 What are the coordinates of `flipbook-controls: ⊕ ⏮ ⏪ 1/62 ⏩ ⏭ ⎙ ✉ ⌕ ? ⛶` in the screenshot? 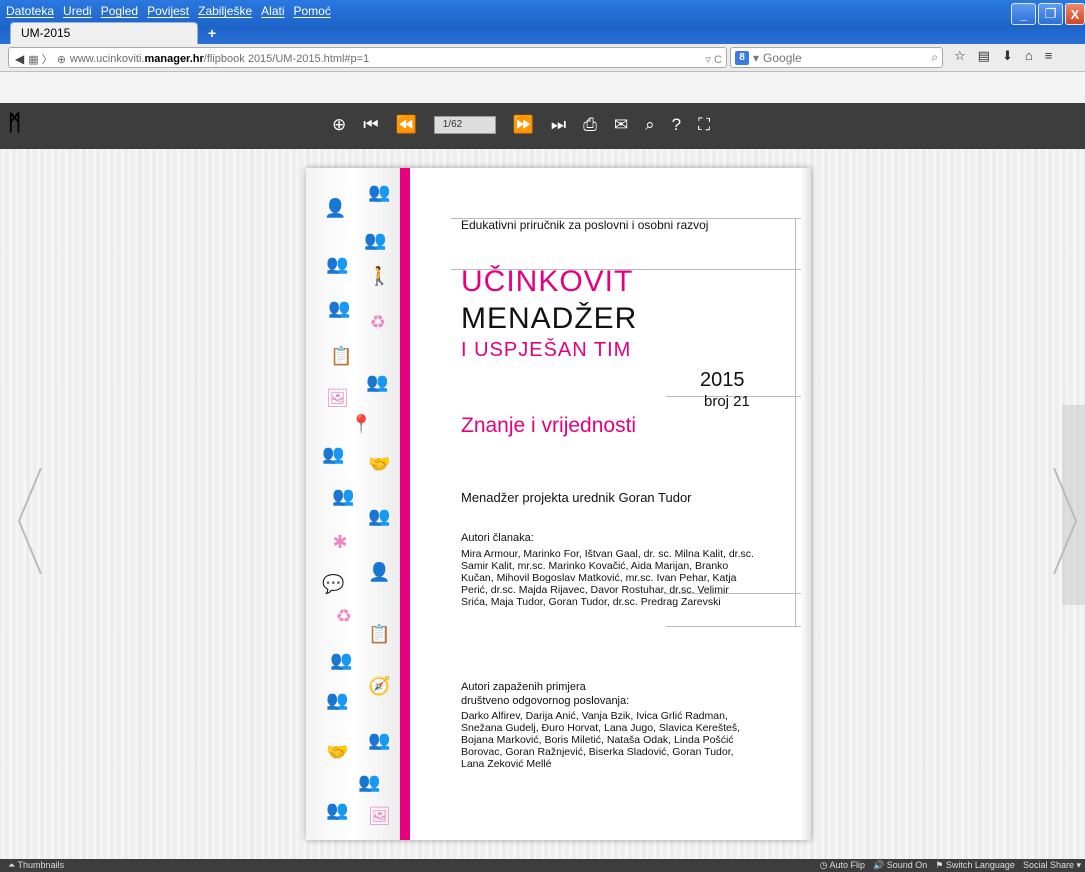 It's located at (521, 125).